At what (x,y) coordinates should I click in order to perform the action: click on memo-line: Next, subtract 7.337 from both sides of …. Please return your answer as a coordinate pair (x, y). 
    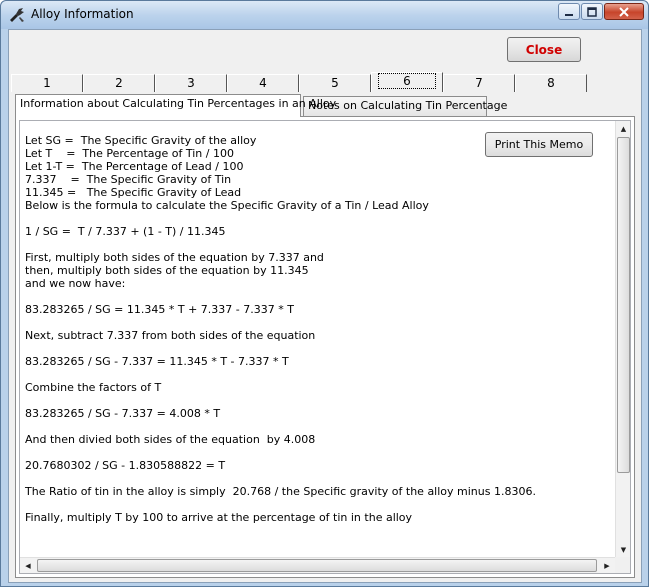
    Looking at the image, I should click on (170, 335).